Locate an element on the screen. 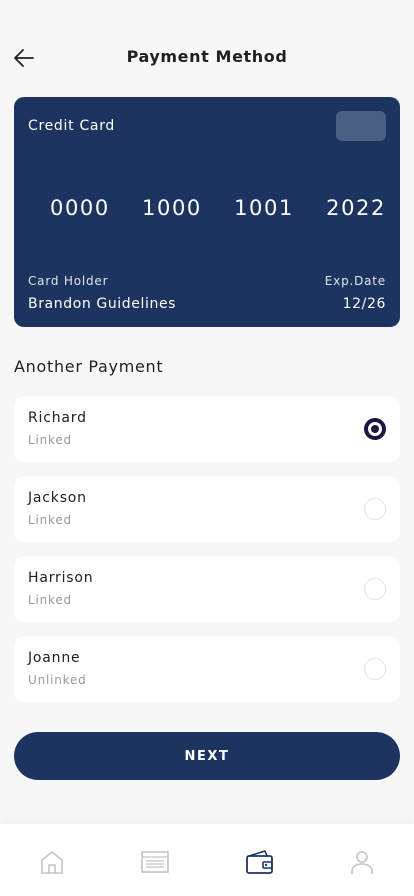 The image size is (414, 896). nav-home is located at coordinates (52, 862).